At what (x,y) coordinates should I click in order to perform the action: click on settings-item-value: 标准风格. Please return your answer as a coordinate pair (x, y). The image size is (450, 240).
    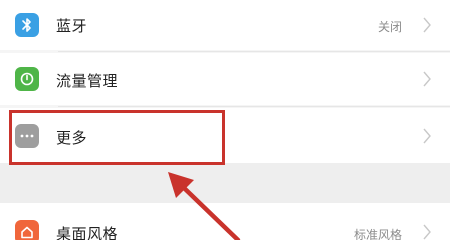
    Looking at the image, I should click on (377, 234).